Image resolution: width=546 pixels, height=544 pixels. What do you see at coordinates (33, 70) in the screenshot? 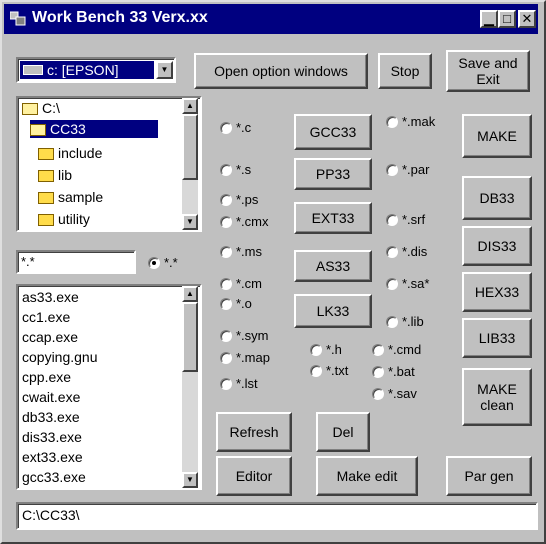
I see `drive-icon` at bounding box center [33, 70].